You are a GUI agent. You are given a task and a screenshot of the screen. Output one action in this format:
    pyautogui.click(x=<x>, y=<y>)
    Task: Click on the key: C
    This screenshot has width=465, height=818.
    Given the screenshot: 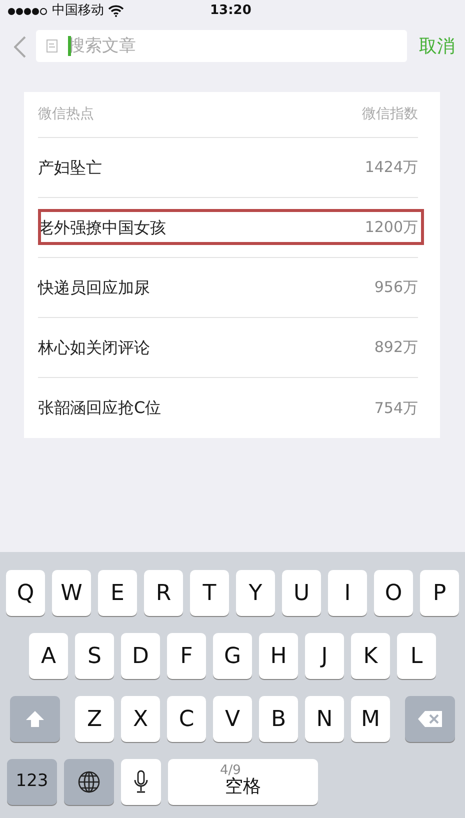 What is the action you would take?
    pyautogui.click(x=186, y=719)
    